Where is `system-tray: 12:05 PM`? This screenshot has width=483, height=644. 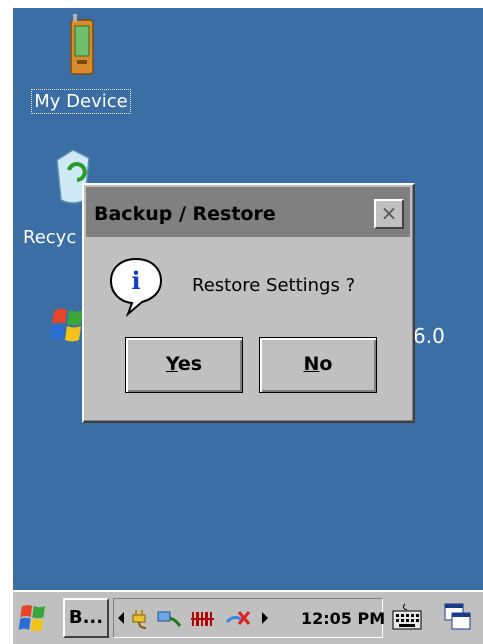
system-tray: 12:05 PM is located at coordinates (249, 618).